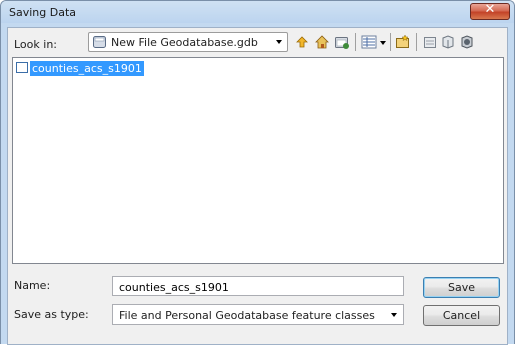 This screenshot has width=517, height=345. Describe the element at coordinates (461, 287) in the screenshot. I see `save-button: Save` at that location.